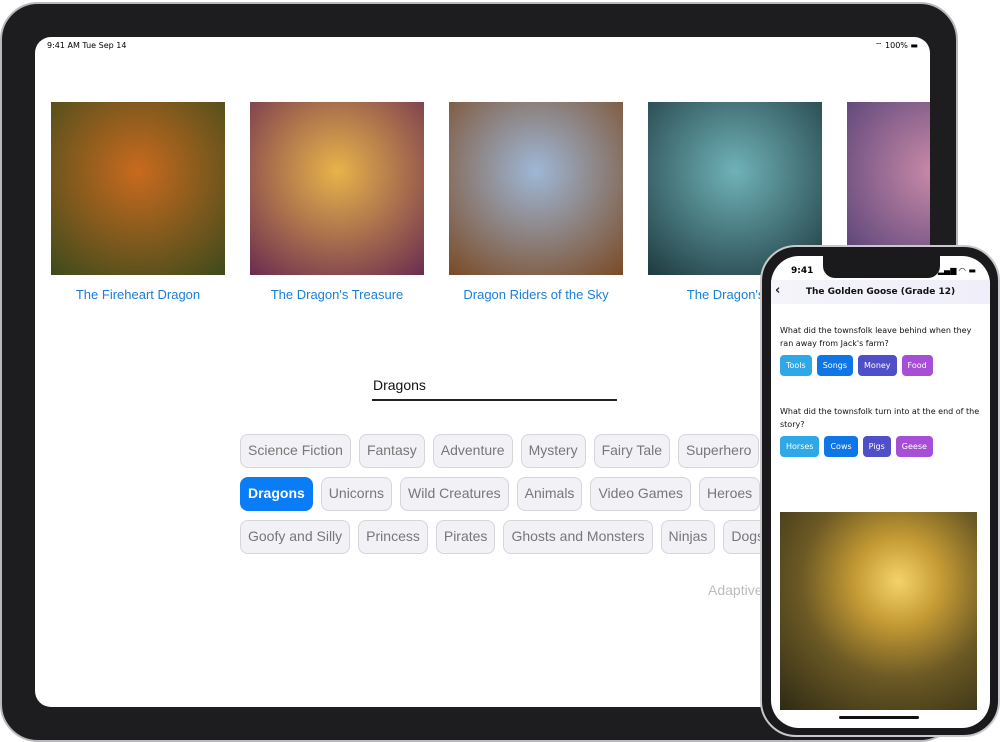 This screenshot has width=1000, height=742. Describe the element at coordinates (295, 537) in the screenshot. I see `tag-chip: Goofy and Silly` at that location.